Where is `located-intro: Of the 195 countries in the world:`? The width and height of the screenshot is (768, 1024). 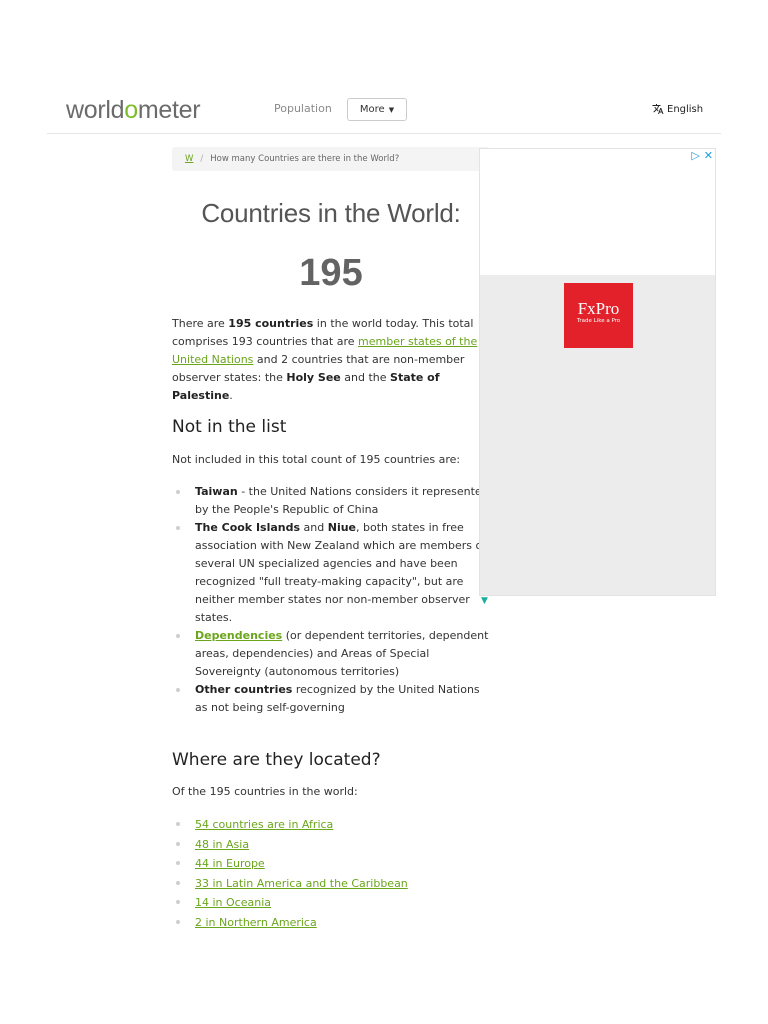 located-intro: Of the 195 countries in the world: is located at coordinates (265, 791).